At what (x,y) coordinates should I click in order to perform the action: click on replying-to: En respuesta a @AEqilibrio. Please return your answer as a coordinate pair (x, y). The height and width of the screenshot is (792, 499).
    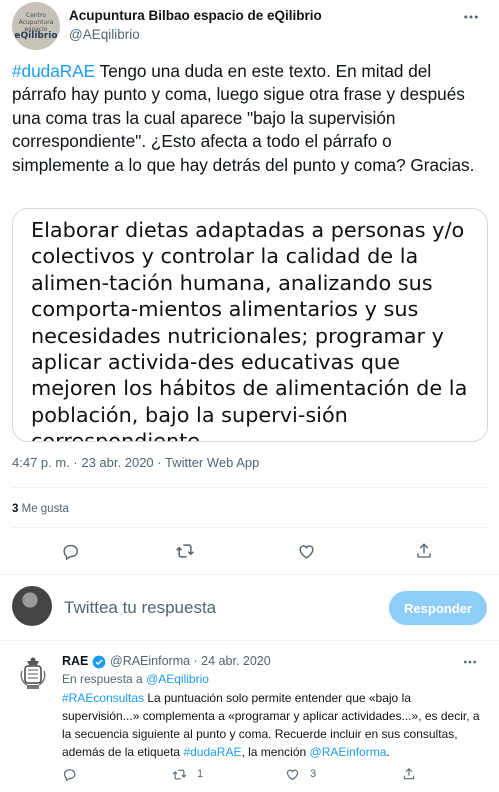
    Looking at the image, I should click on (135, 679).